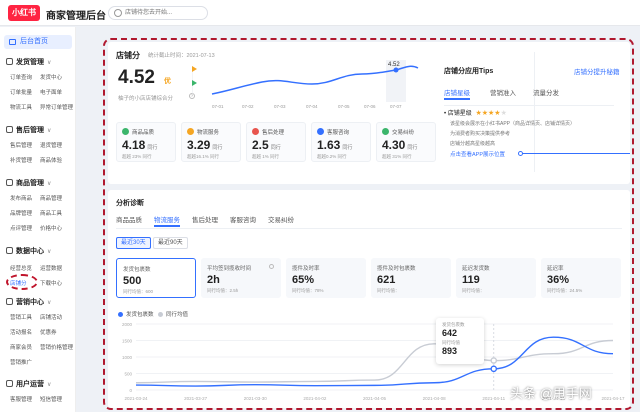  What do you see at coordinates (51, 399) in the screenshot?
I see `sidebar-item: 短信管理` at bounding box center [51, 399].